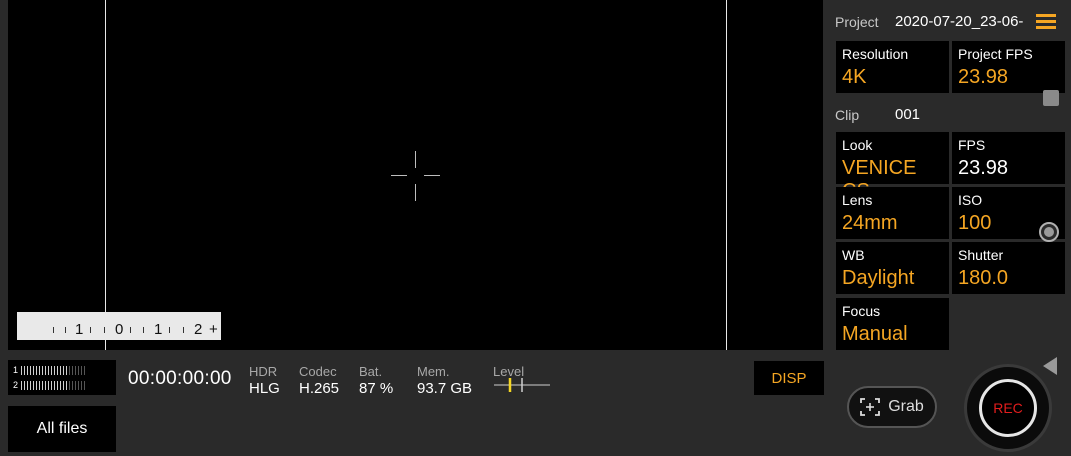 The width and height of the screenshot is (1071, 456). I want to click on all-files-button: All files, so click(62, 429).